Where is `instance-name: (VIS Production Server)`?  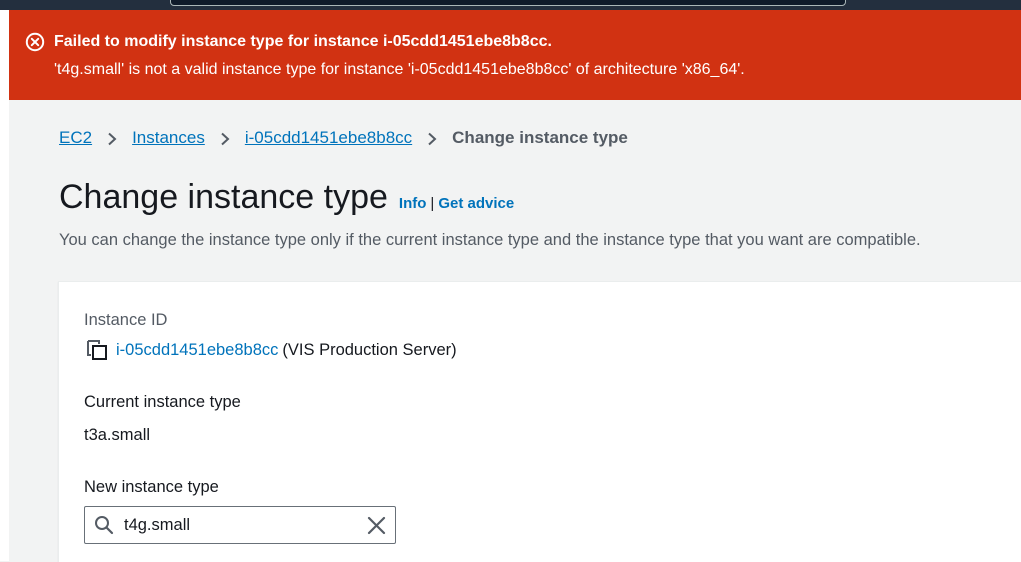
instance-name: (VIS Production Server) is located at coordinates (369, 349).